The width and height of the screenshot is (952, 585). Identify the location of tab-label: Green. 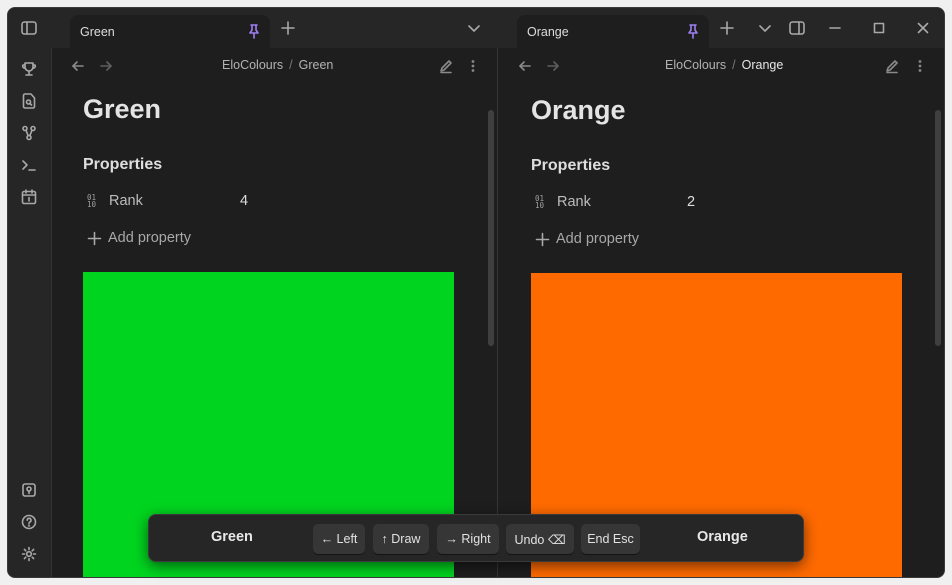
(97, 31).